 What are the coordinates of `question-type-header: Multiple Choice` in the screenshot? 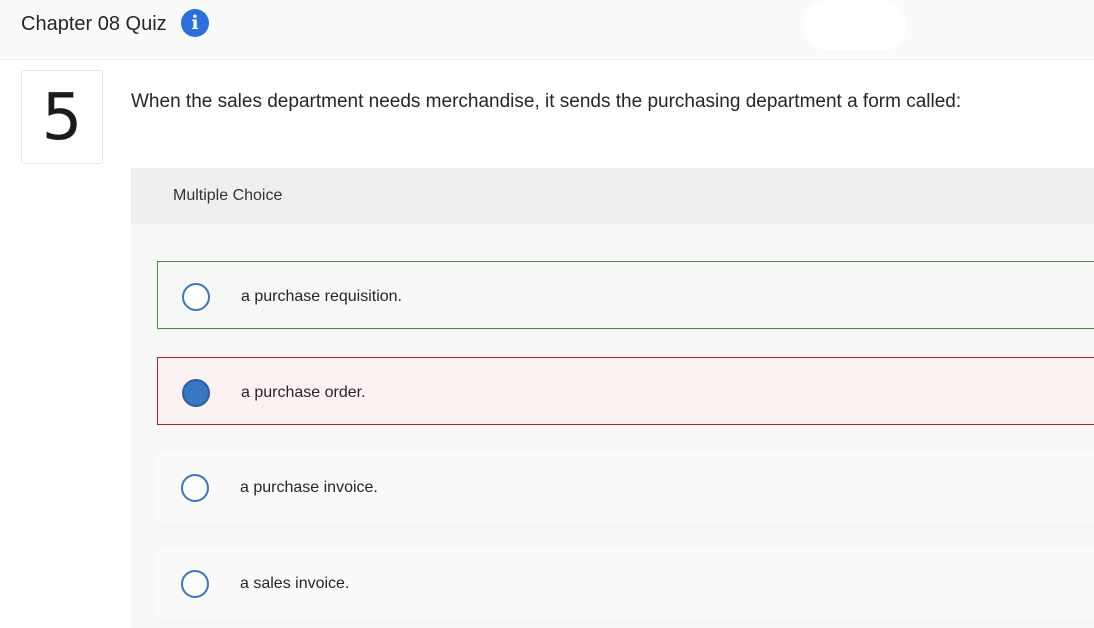 It's located at (612, 196).